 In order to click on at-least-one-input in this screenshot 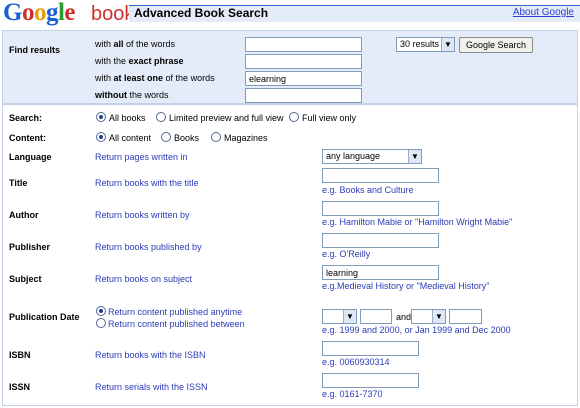, I will do `click(303, 78)`.